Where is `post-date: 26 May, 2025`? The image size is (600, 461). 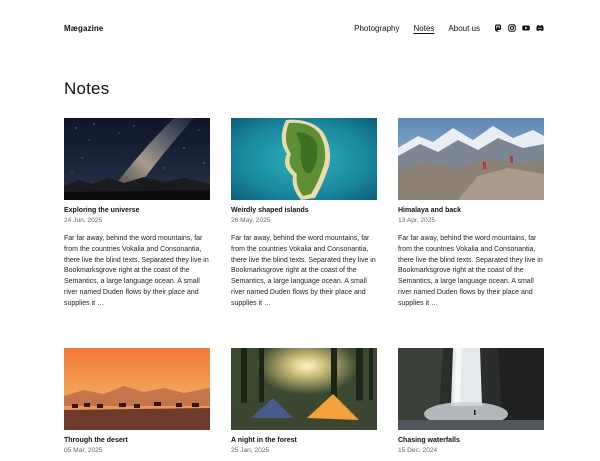 post-date: 26 May, 2025 is located at coordinates (251, 220).